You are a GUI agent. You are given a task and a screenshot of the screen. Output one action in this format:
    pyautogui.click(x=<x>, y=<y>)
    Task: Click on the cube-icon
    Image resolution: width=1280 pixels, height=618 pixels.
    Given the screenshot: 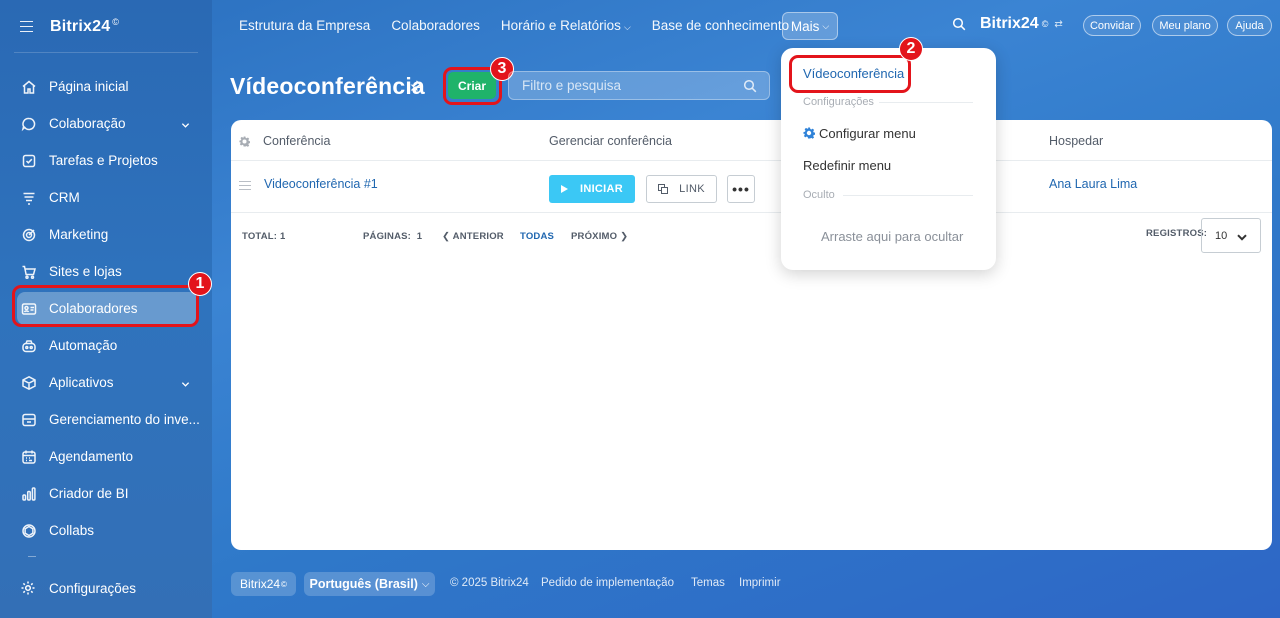 What is the action you would take?
    pyautogui.click(x=28, y=382)
    